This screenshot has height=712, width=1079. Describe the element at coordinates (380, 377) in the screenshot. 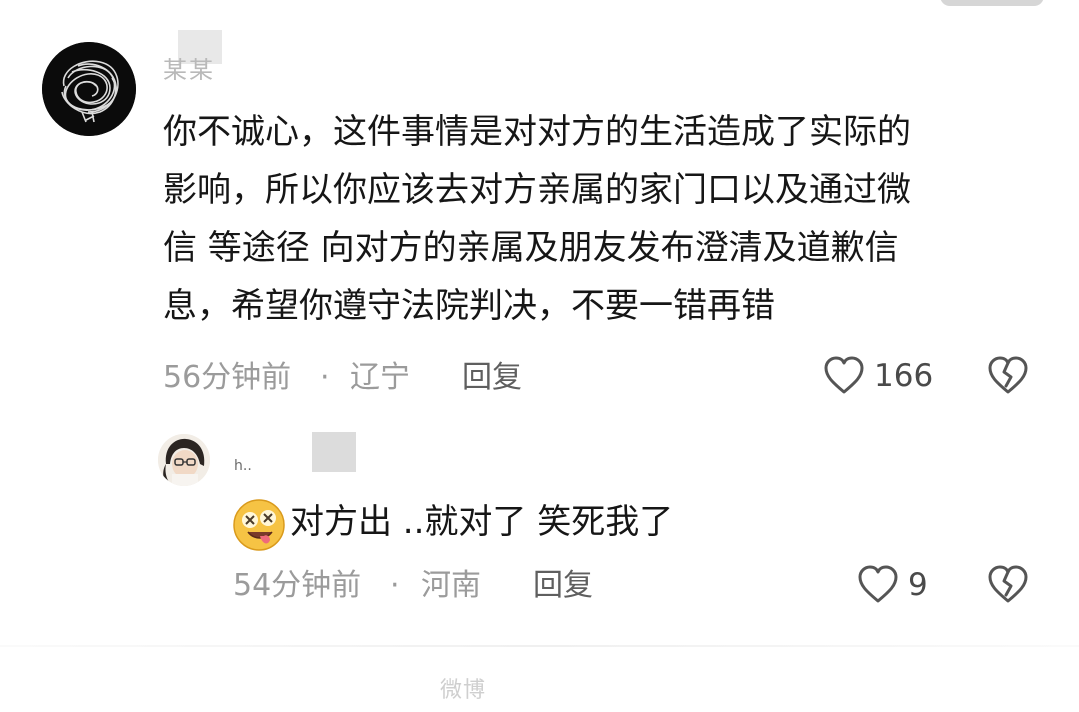

I see `comment-location: 辽宁` at that location.